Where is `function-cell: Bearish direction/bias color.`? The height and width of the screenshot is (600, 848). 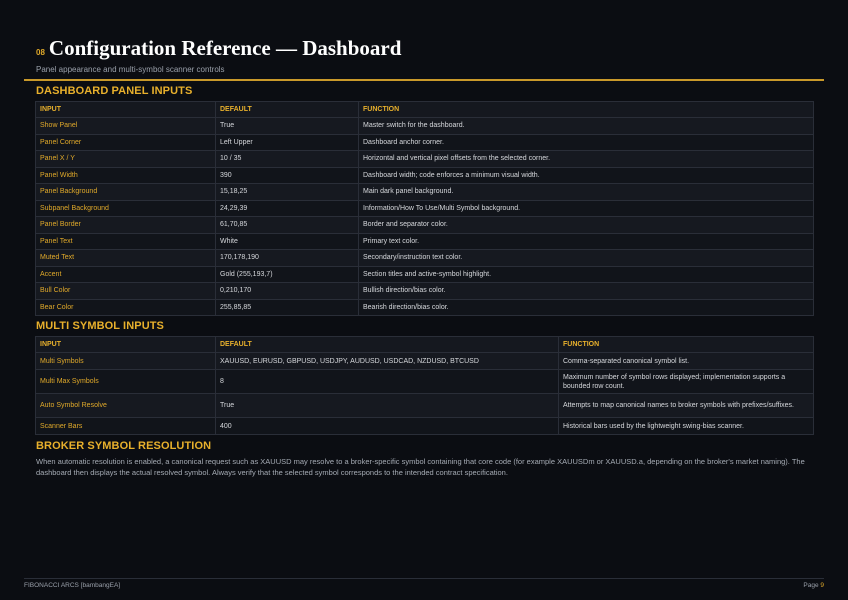
function-cell: Bearish direction/bias color. is located at coordinates (586, 307).